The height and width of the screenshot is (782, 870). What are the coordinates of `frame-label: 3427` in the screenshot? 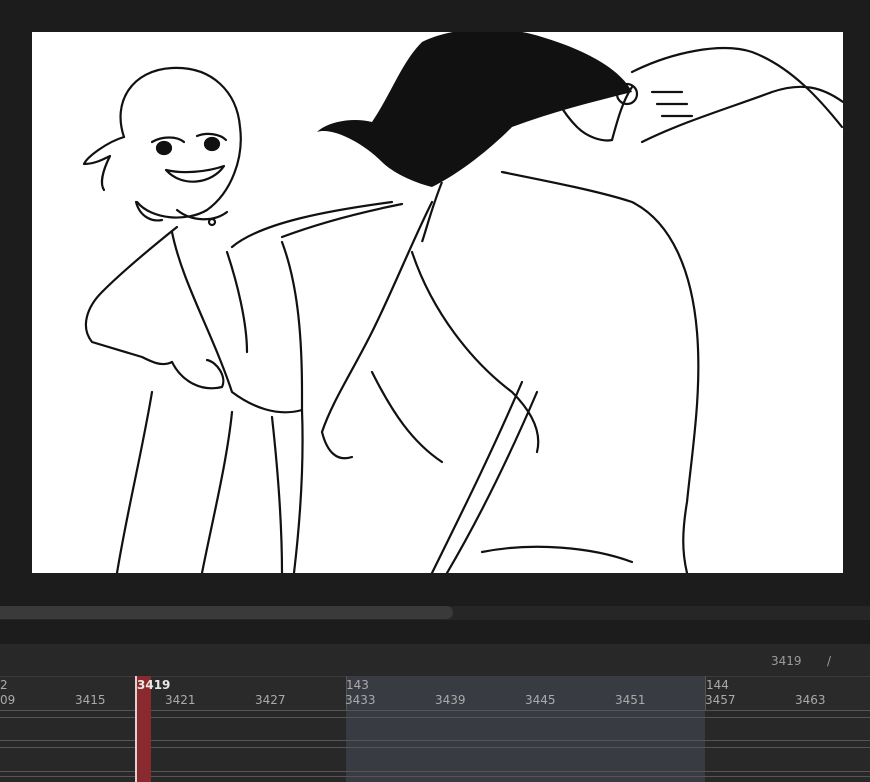 It's located at (270, 700).